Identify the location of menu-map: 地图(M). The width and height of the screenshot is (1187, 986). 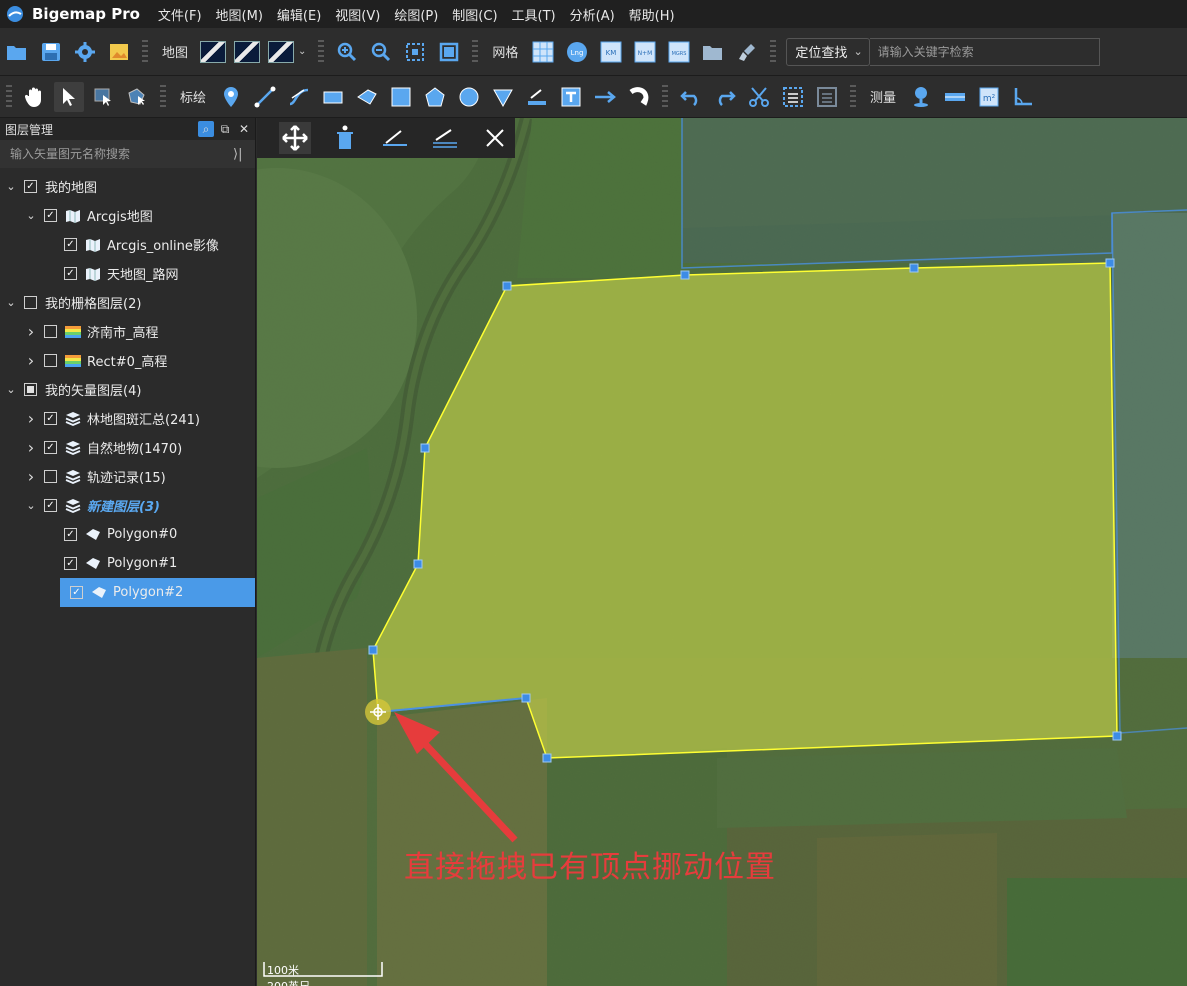
(239, 14).